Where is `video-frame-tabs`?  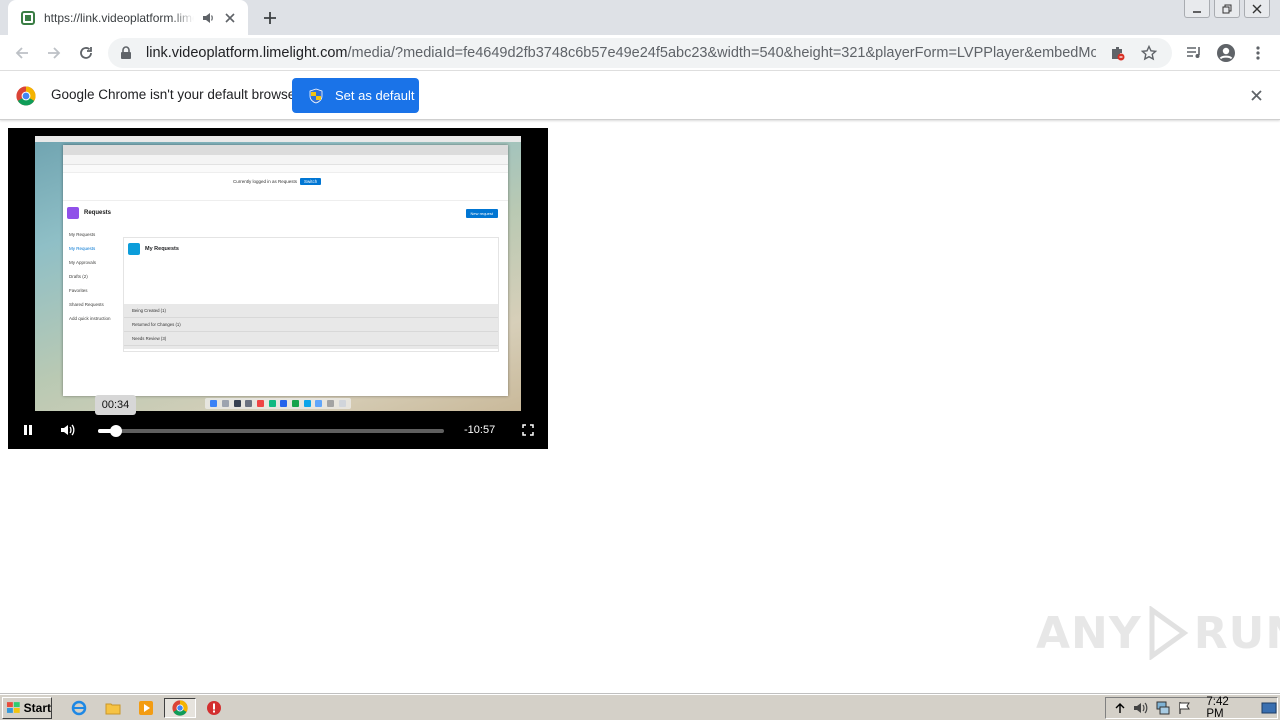 video-frame-tabs is located at coordinates (285, 150).